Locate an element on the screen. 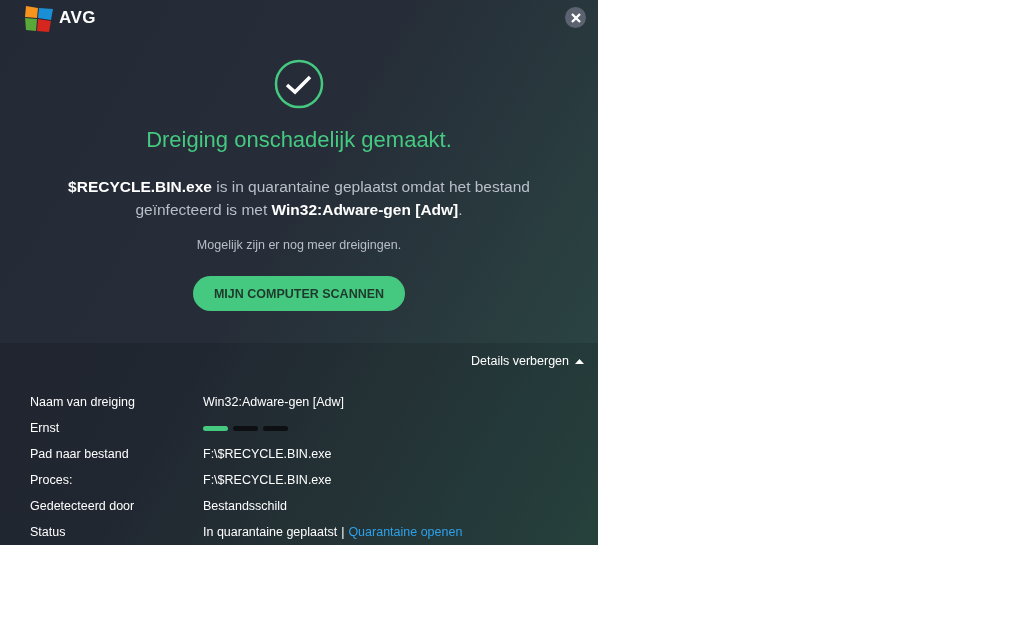  detail-label: Gedetecteerd door is located at coordinates (83, 506).